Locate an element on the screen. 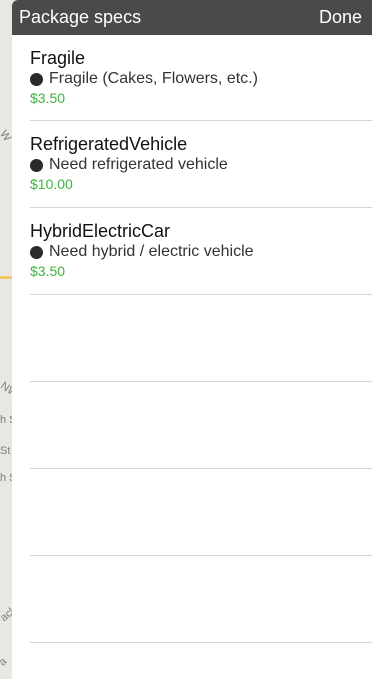 This screenshot has width=372, height=679. spec-item-title: HybridElectricCar is located at coordinates (100, 231).